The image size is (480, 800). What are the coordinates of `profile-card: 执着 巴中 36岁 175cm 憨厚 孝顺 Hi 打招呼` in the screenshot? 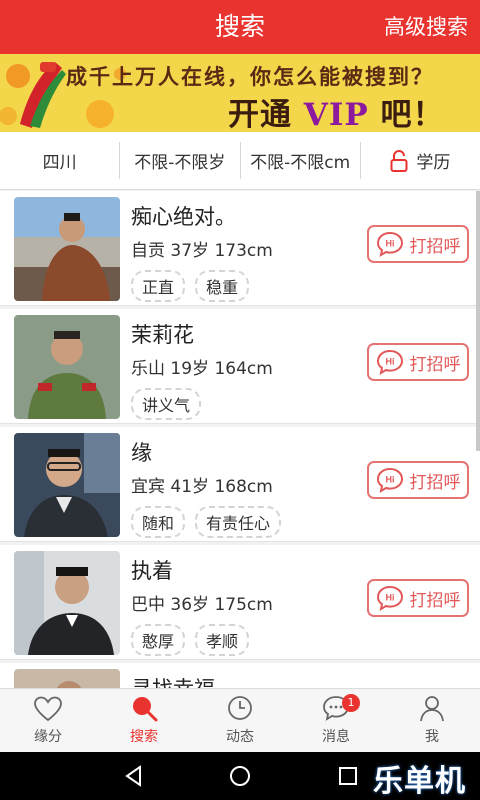 It's located at (240, 602).